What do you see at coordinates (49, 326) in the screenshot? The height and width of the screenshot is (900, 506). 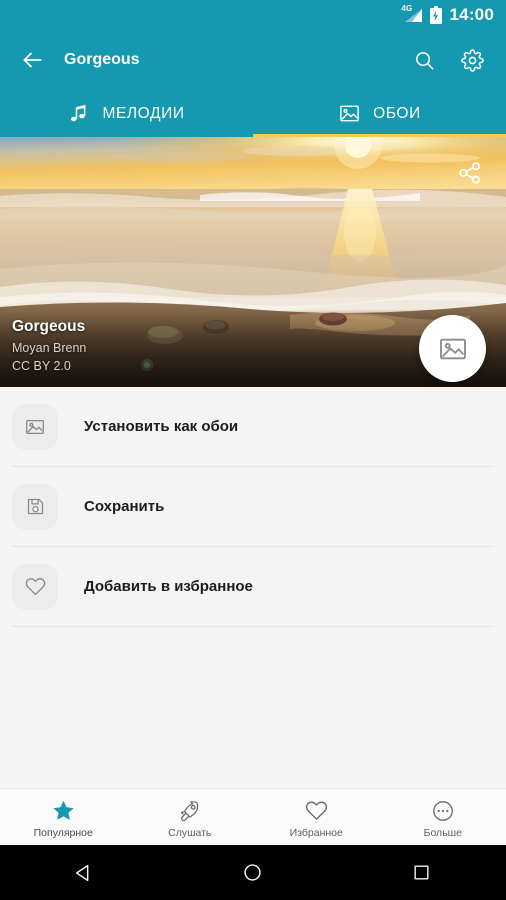 I see `wallpaper-title: Gorgeous` at bounding box center [49, 326].